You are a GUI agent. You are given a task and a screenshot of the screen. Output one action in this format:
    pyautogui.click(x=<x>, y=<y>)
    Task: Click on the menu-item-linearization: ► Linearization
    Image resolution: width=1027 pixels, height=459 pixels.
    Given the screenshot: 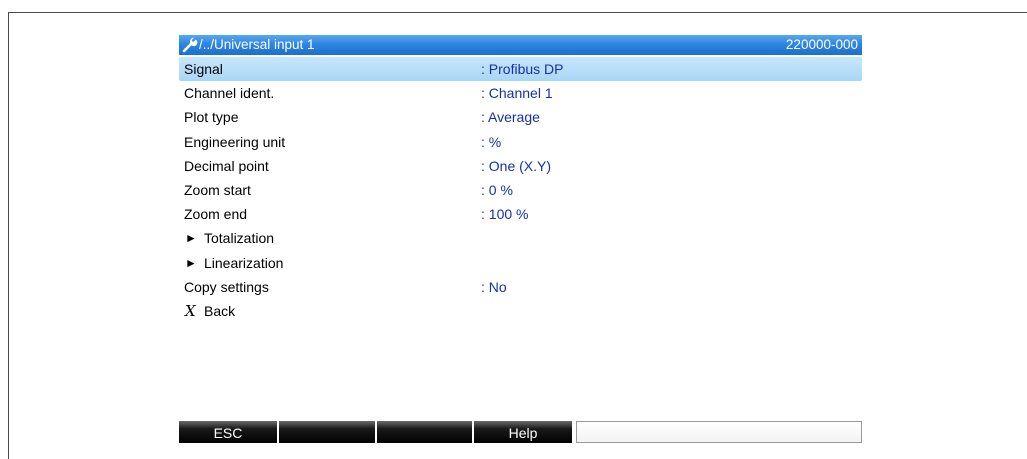 What is the action you would take?
    pyautogui.click(x=520, y=263)
    